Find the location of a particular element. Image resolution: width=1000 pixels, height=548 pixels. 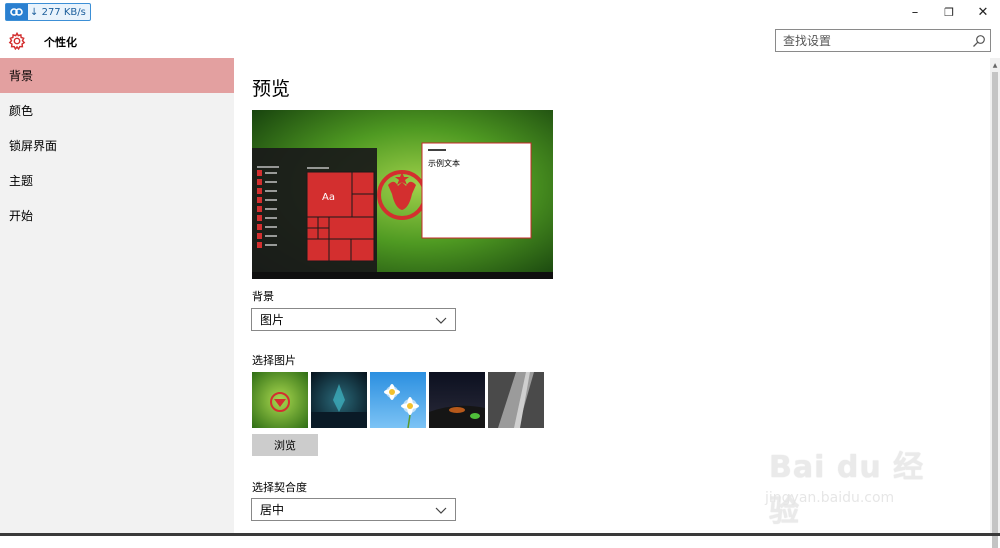

sidebar-item-label: 主题 is located at coordinates (21, 181).